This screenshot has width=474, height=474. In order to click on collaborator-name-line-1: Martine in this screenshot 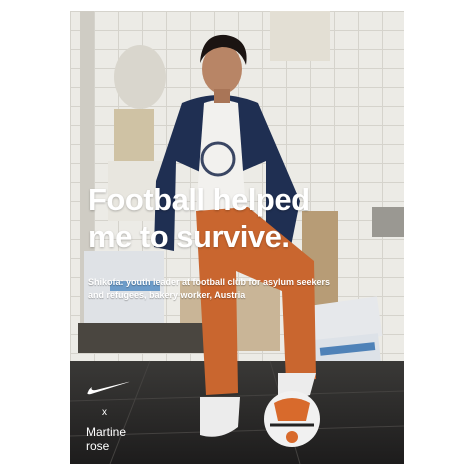, I will do `click(106, 432)`.